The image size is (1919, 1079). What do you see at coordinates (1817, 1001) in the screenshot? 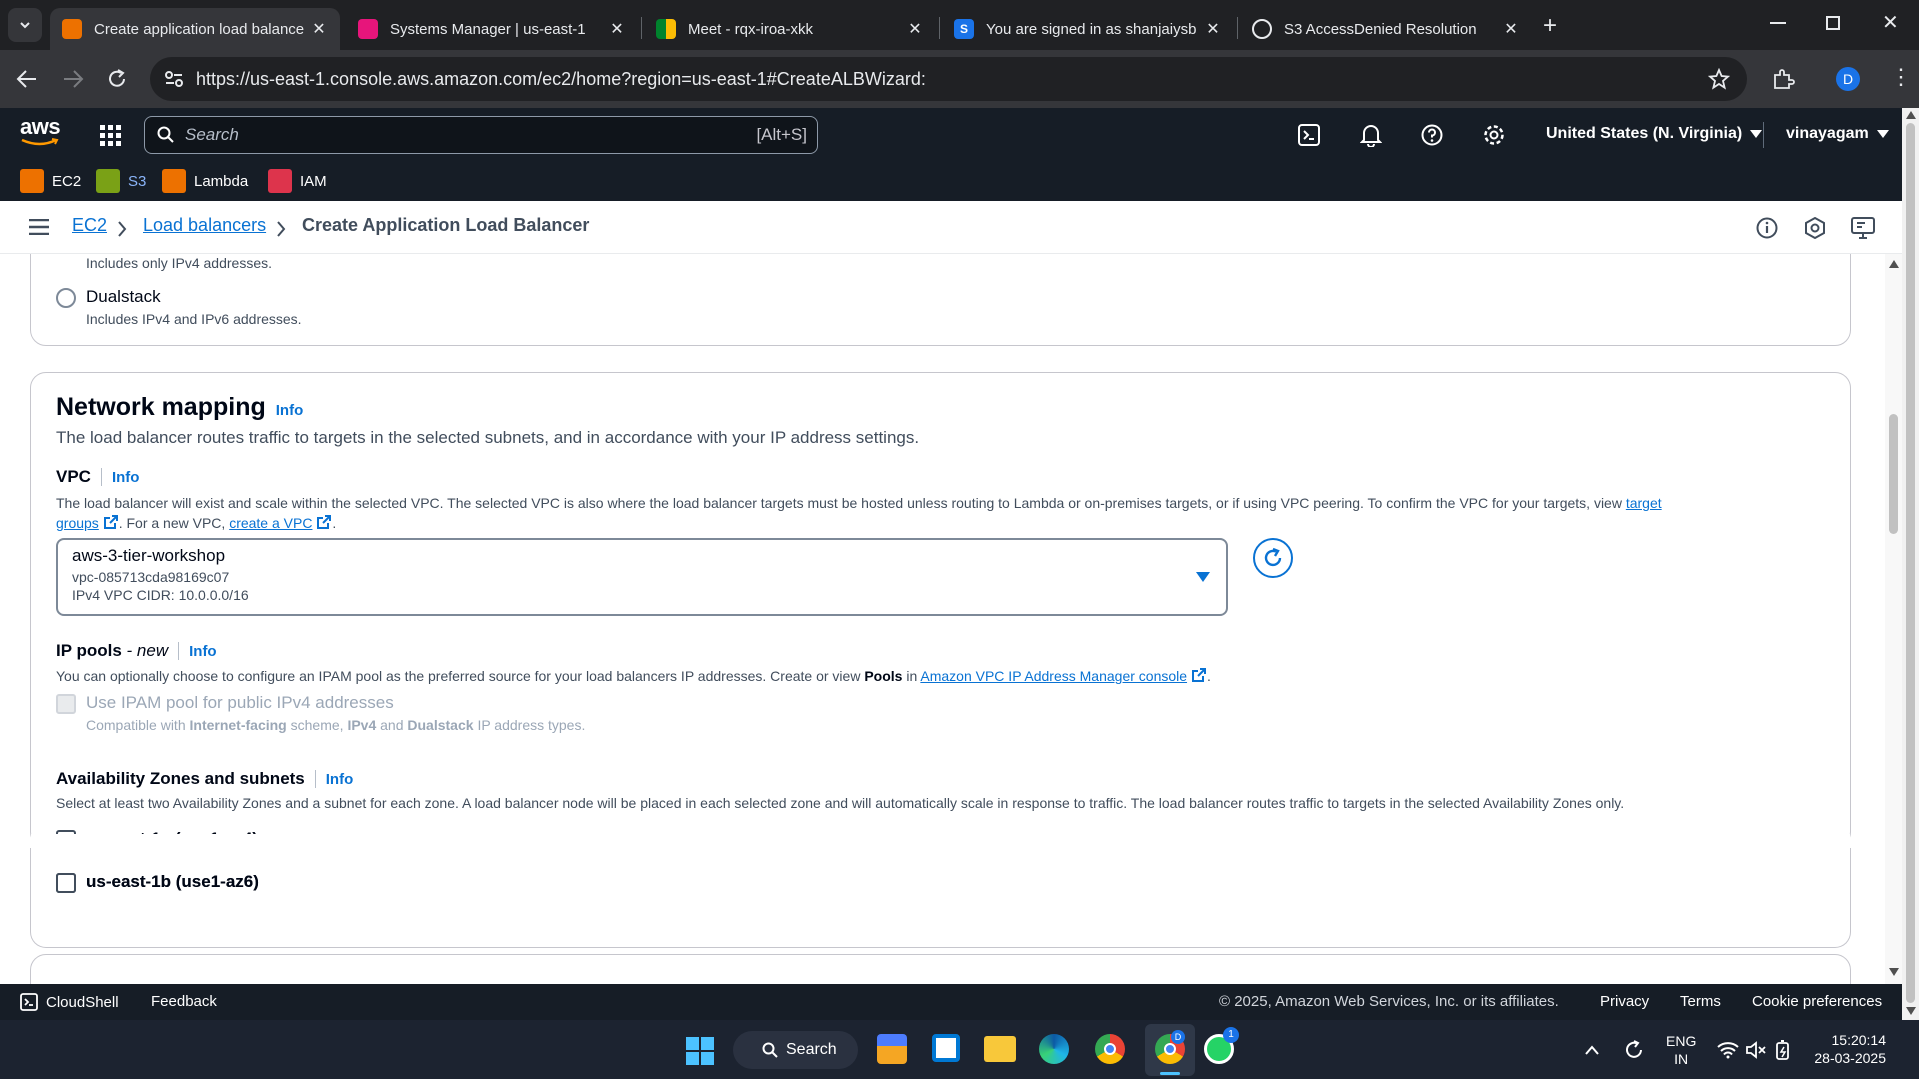
I see `cookie-preferences-link: Cookie preferences` at bounding box center [1817, 1001].